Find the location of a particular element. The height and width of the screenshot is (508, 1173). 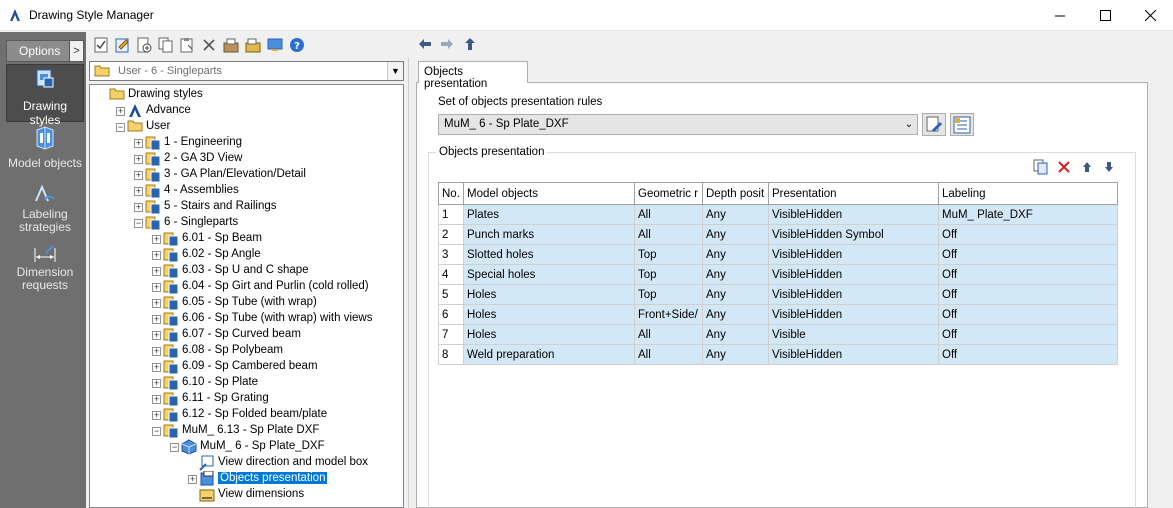

table-cell: Plates is located at coordinates (549, 214).